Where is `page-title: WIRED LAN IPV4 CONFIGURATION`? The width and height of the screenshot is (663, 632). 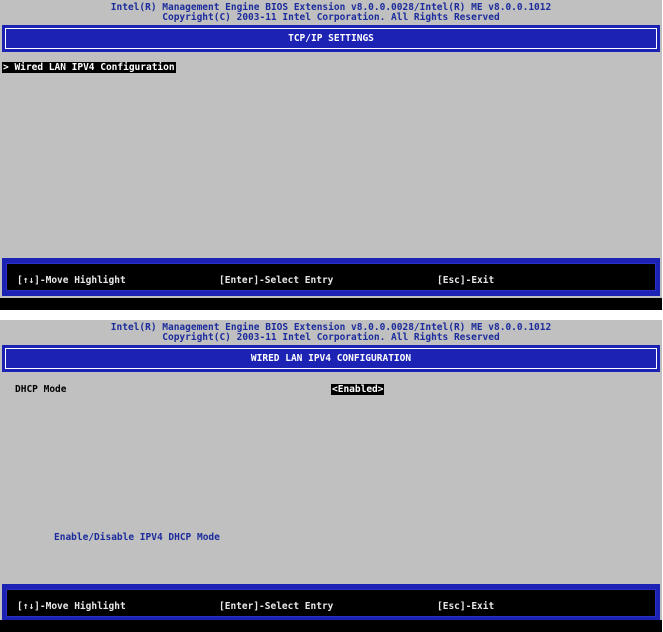 page-title: WIRED LAN IPV4 CONFIGURATION is located at coordinates (331, 358).